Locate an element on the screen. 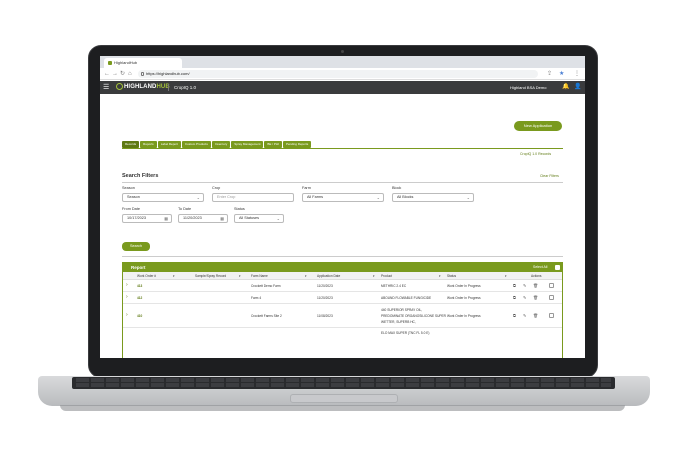  keyboard-row is located at coordinates (343, 380).